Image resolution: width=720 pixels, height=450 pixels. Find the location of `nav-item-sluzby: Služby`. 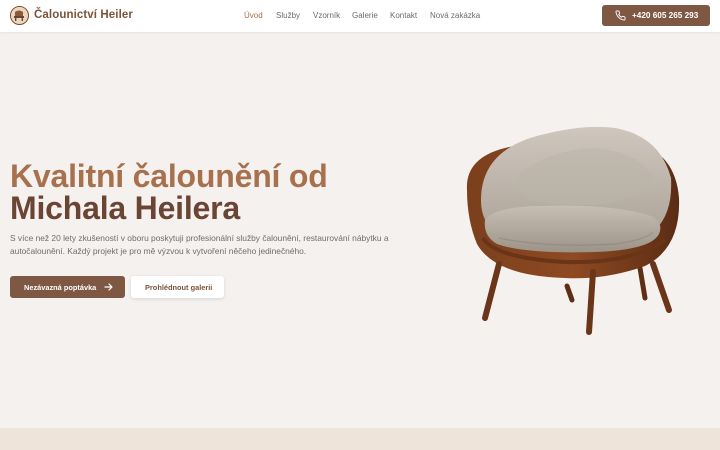

nav-item-sluzby: Služby is located at coordinates (288, 15).